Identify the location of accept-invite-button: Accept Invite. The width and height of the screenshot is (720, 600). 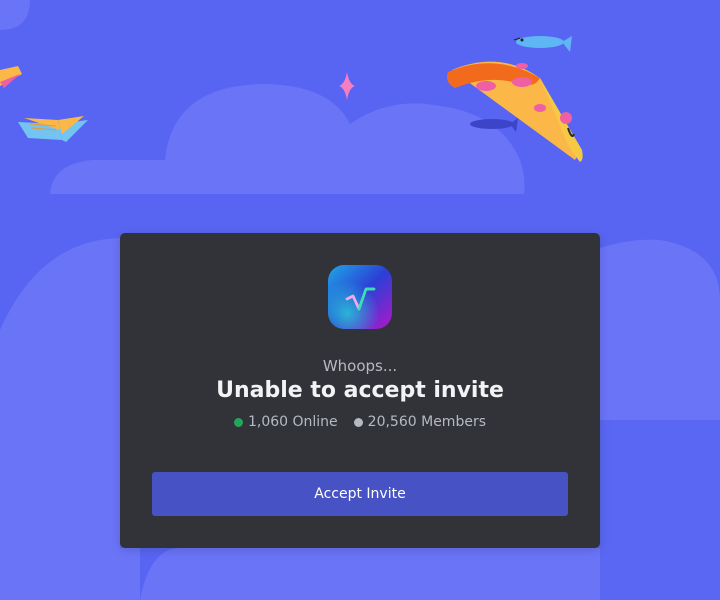
(360, 494).